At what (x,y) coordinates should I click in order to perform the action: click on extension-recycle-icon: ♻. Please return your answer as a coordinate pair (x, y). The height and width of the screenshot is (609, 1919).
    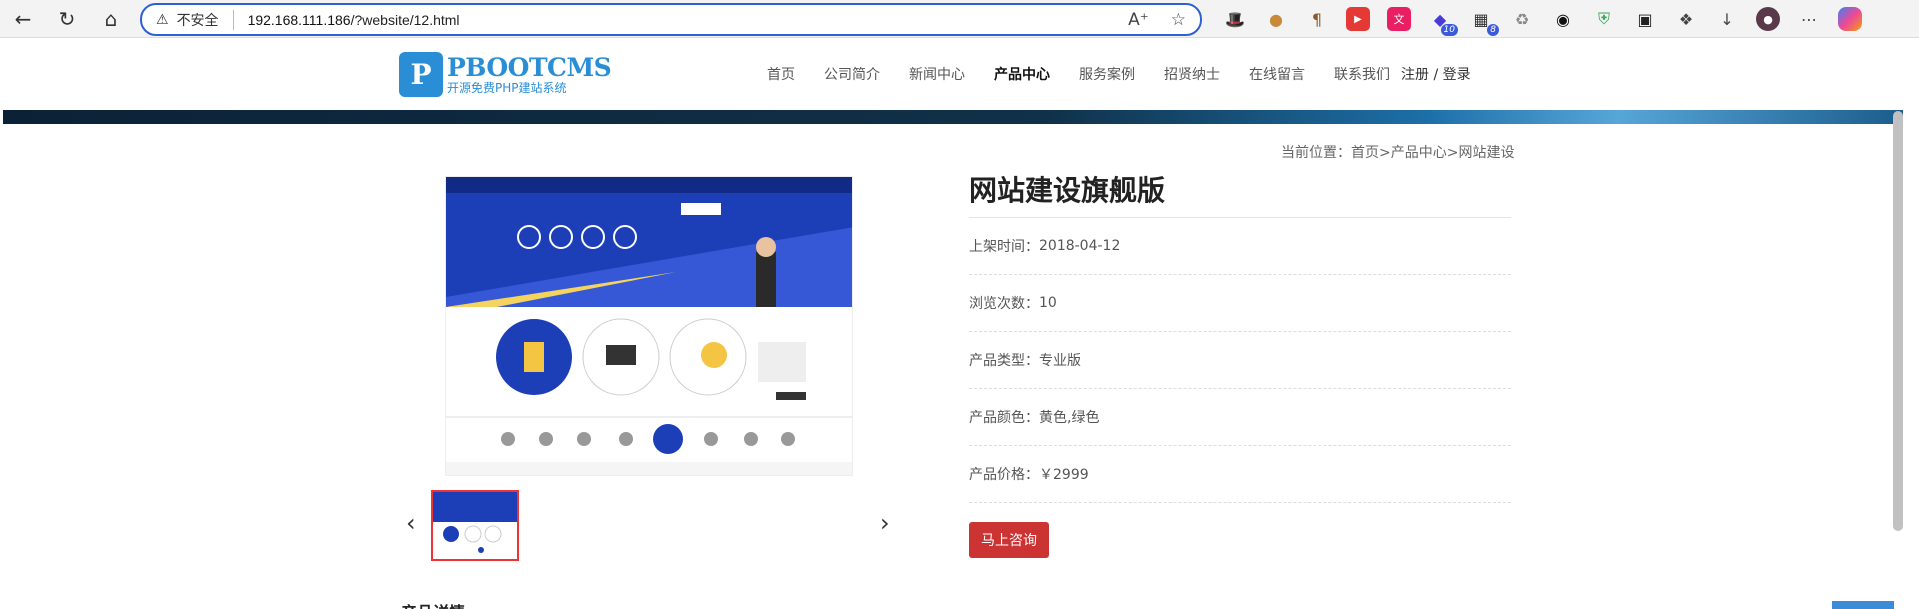
    Looking at the image, I should click on (1522, 19).